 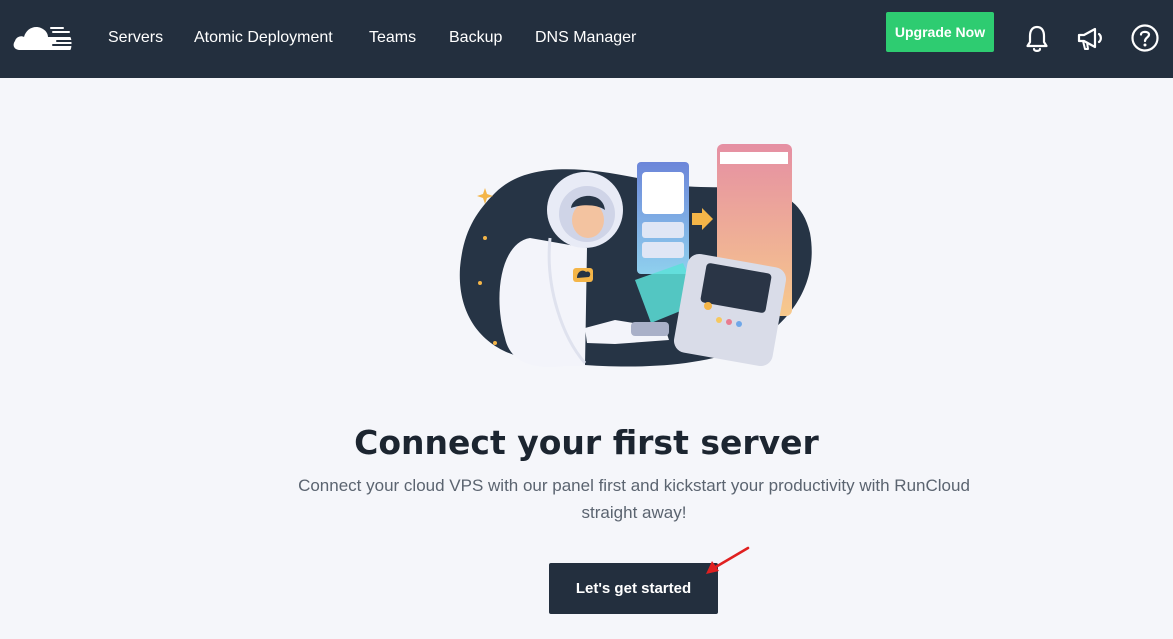 I want to click on runcloud-logo-icon, so click(x=43, y=36).